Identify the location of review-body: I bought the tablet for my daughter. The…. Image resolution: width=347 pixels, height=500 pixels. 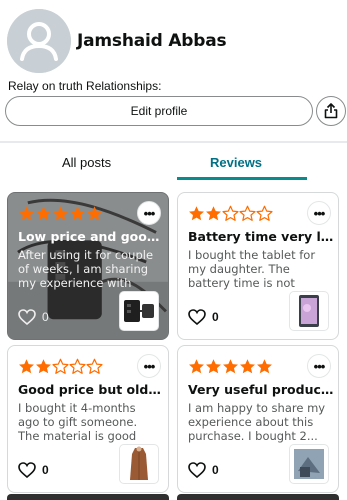
(252, 269).